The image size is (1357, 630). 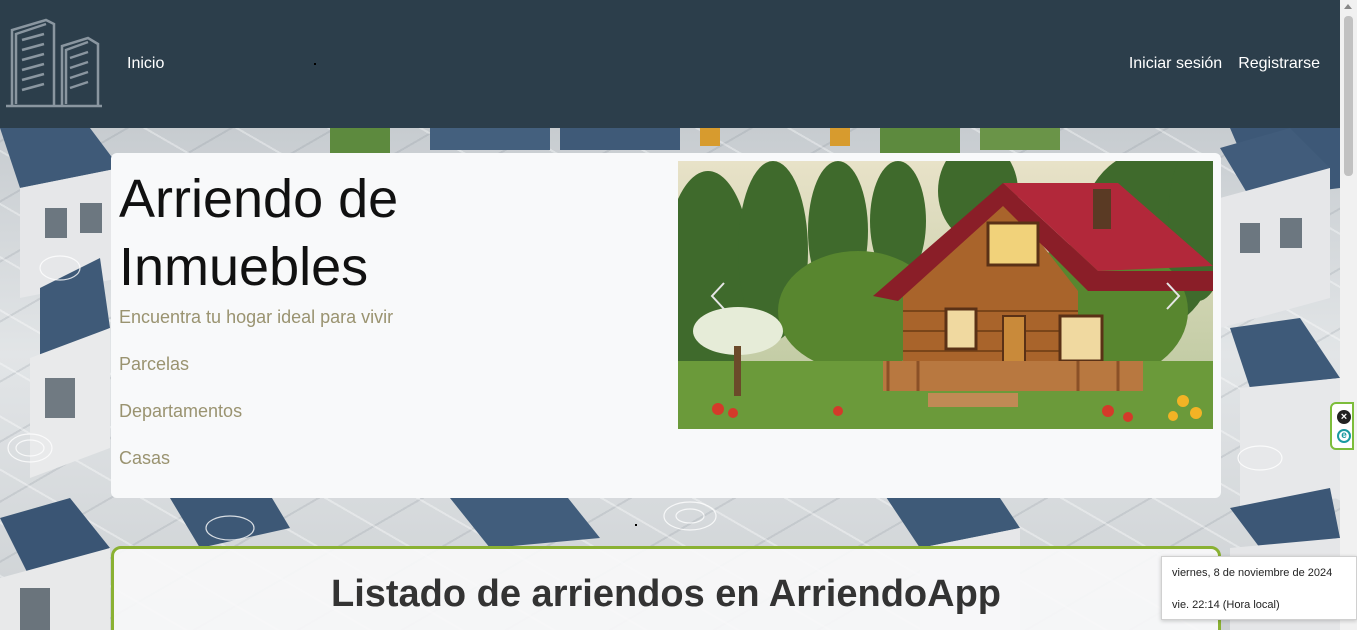 I want to click on hero-title: Arriendo de Inmuebles, so click(x=259, y=233).